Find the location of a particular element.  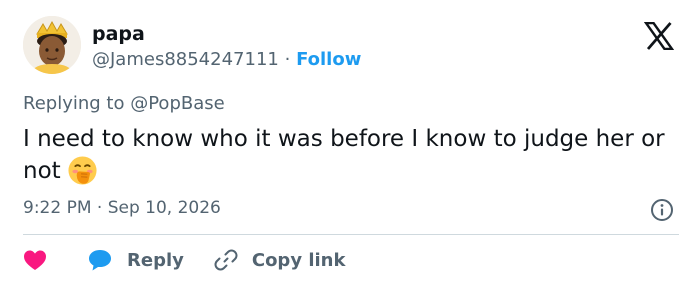

divider is located at coordinates (351, 234).